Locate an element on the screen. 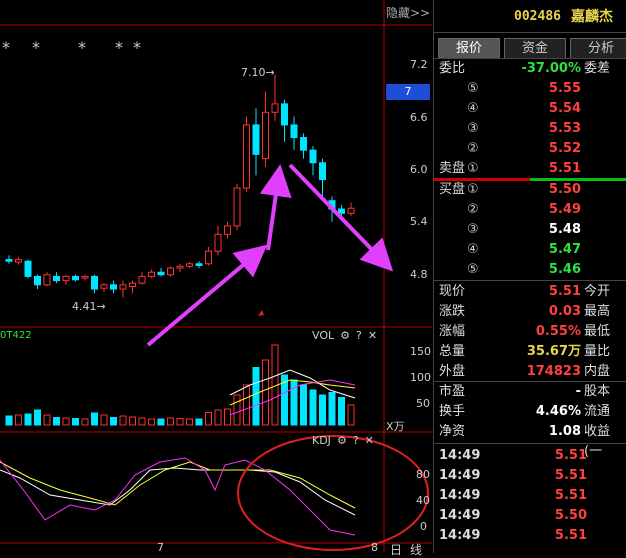  sell-price: 5.51 is located at coordinates (564, 168).